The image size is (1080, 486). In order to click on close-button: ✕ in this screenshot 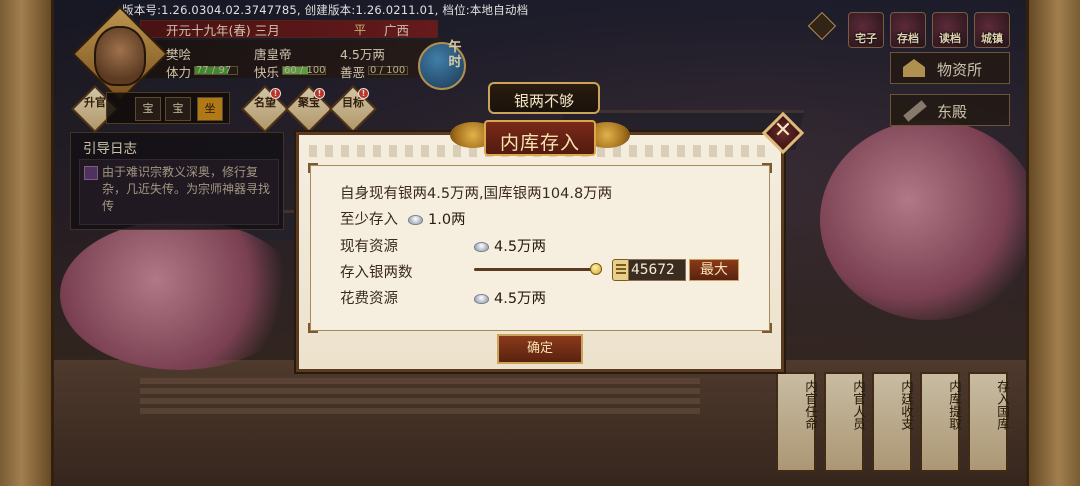, I will do `click(783, 133)`.